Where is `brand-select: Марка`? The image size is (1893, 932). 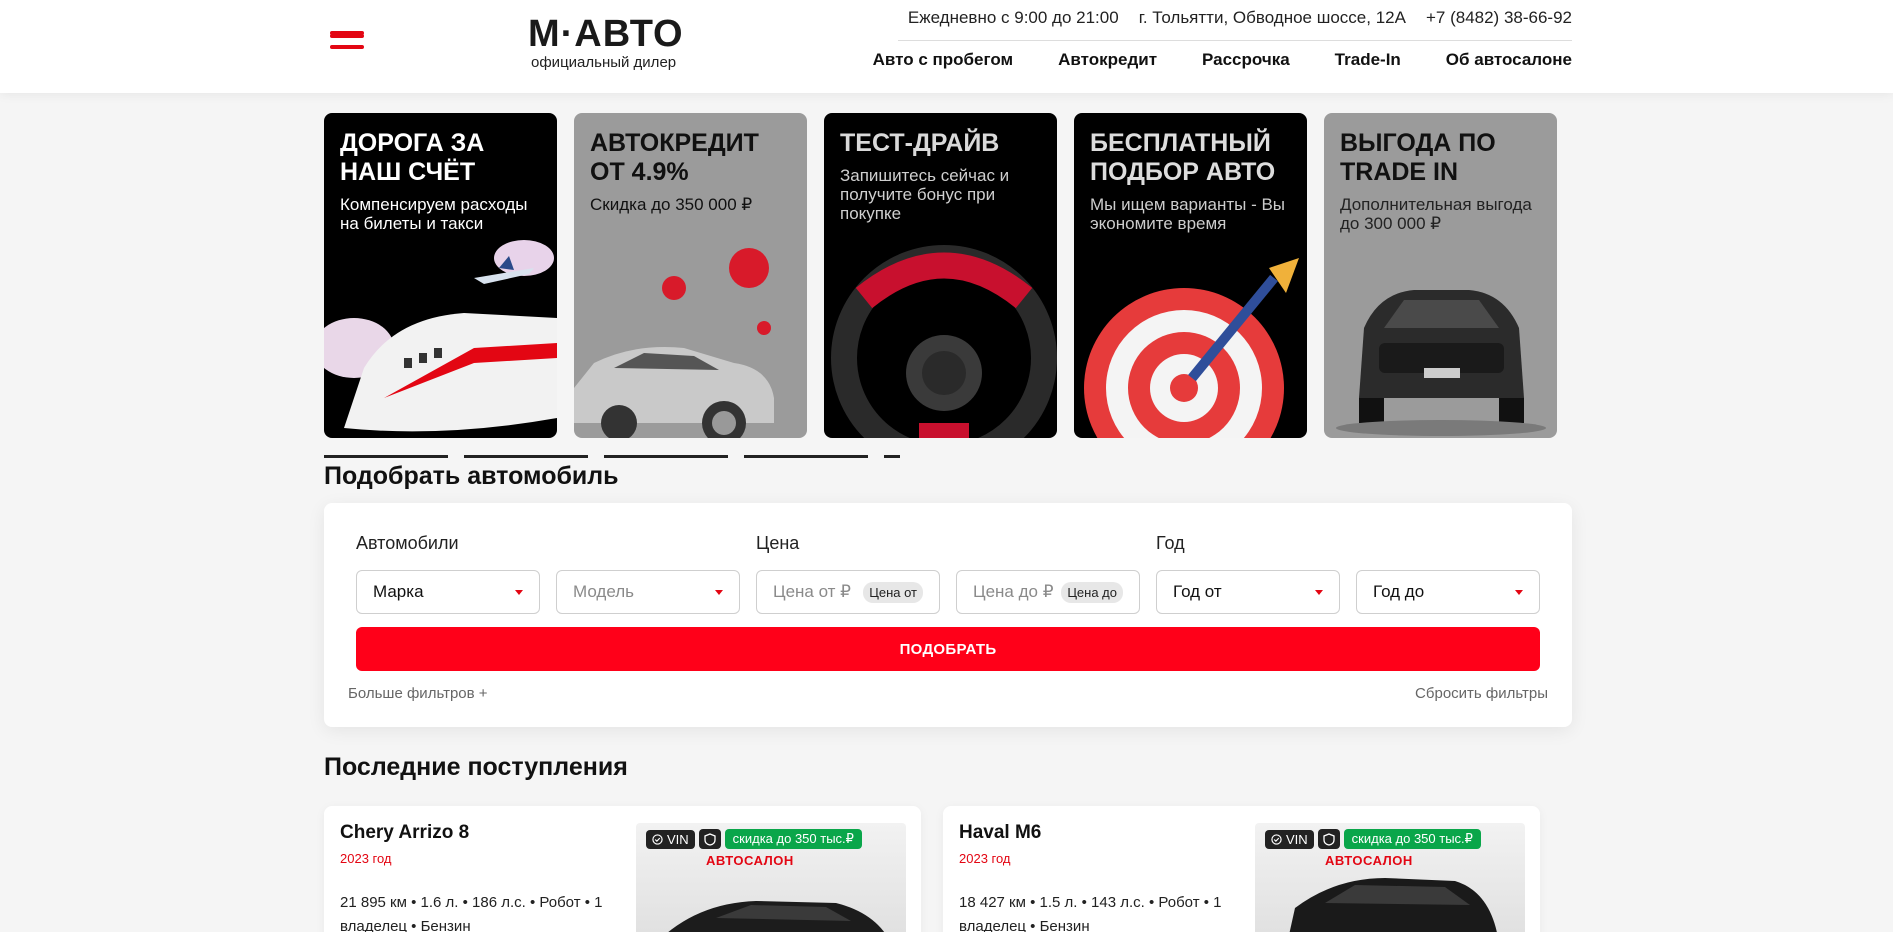
brand-select: Марка is located at coordinates (448, 592).